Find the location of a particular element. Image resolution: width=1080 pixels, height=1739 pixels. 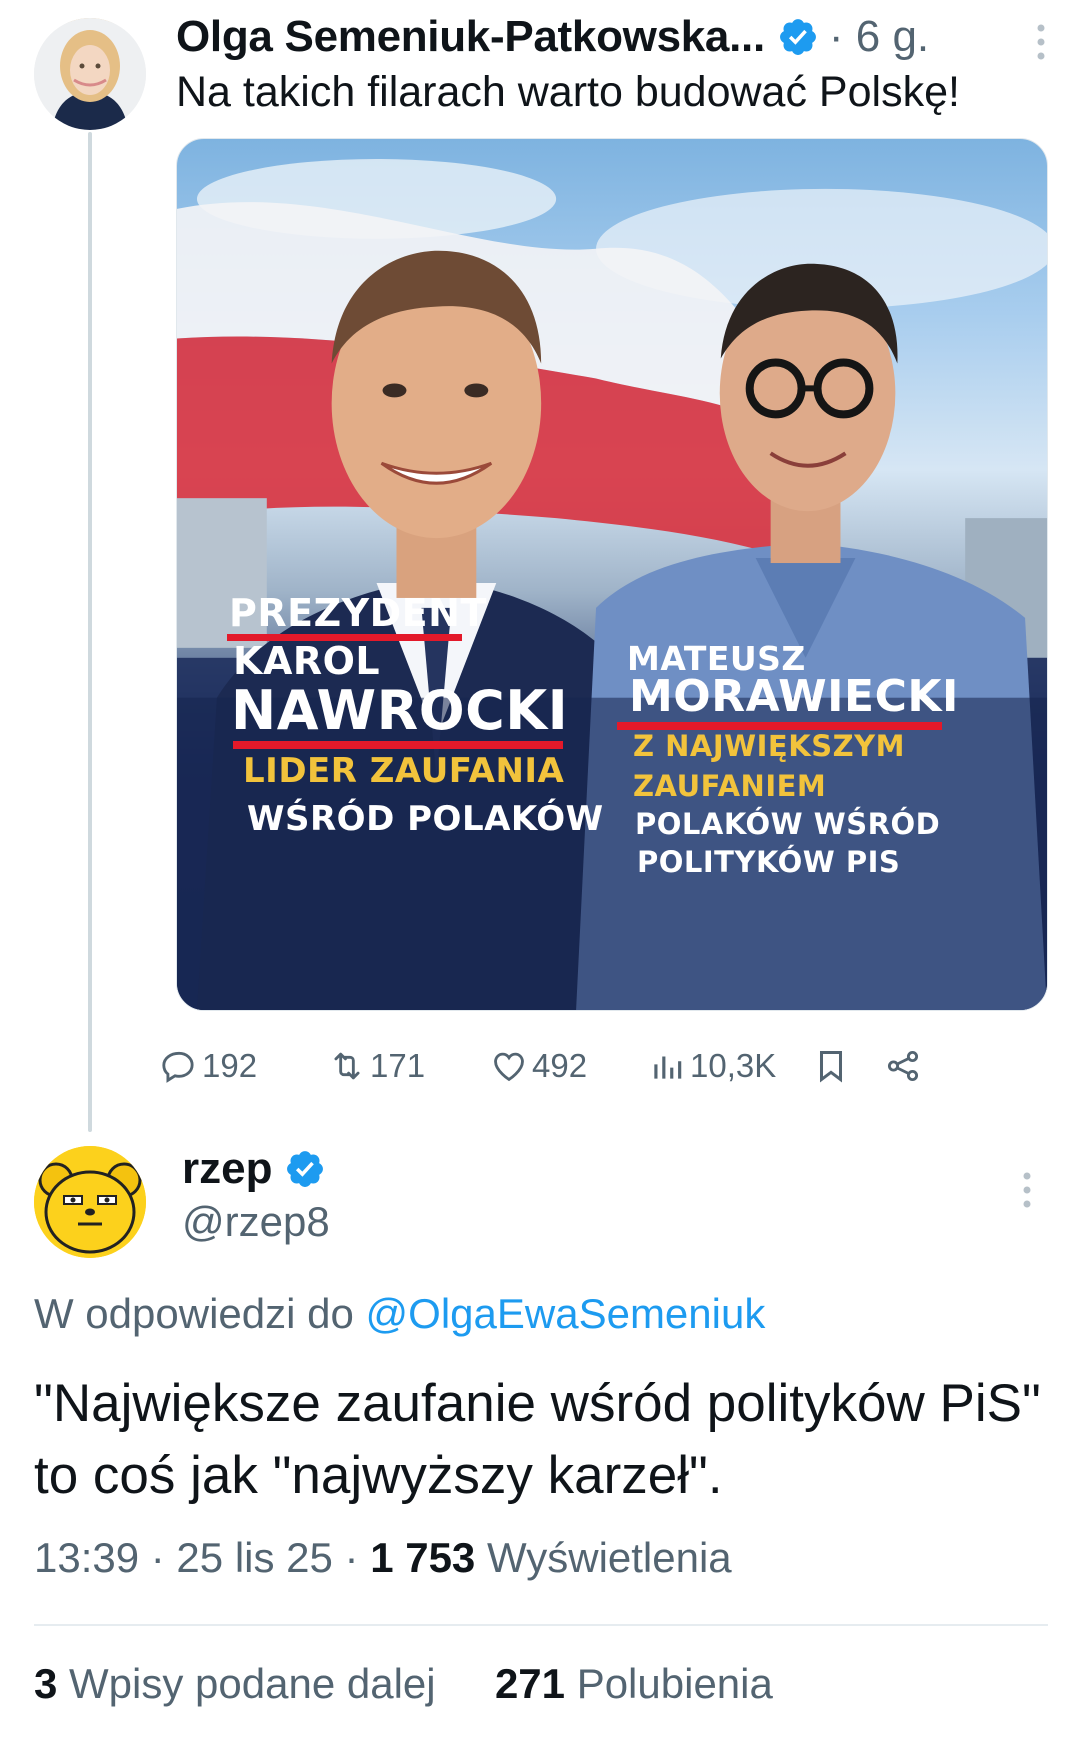

divider is located at coordinates (541, 1625).